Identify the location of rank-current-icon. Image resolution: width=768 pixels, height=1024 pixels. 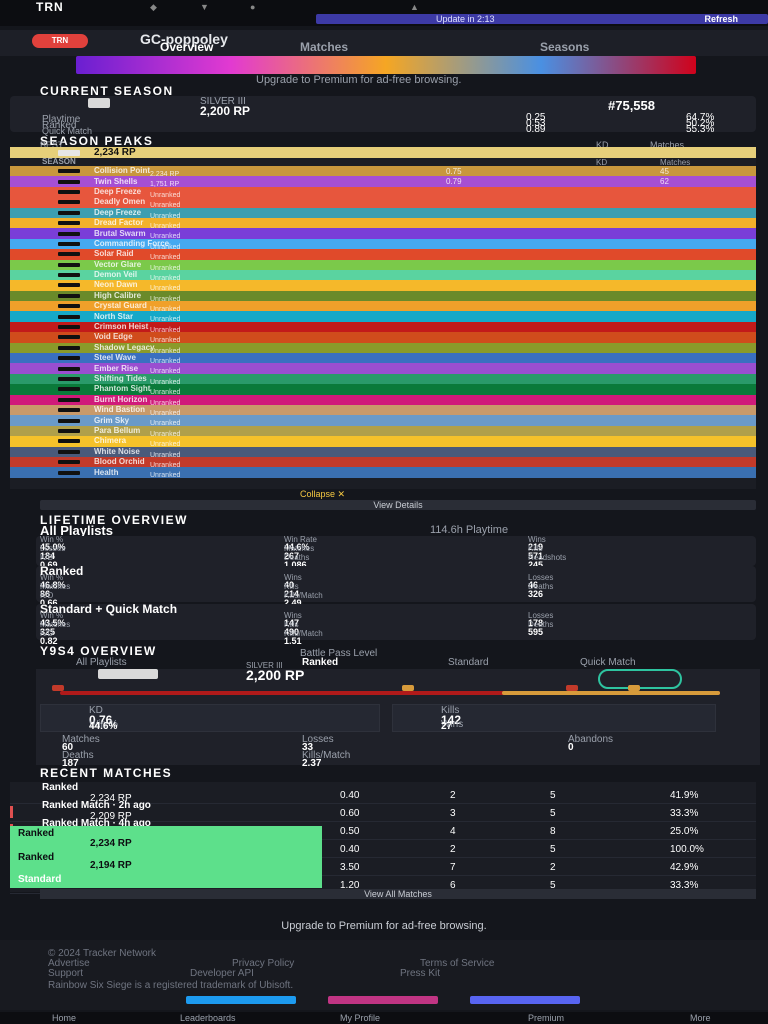
(408, 688).